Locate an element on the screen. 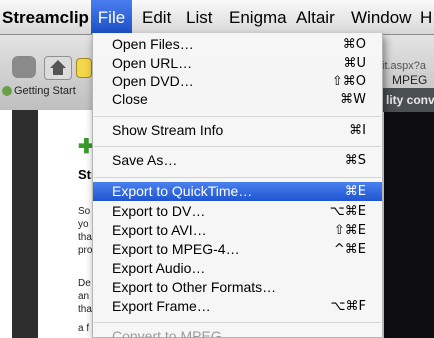  bookmark-mpeg: MPEG is located at coordinates (409, 80).